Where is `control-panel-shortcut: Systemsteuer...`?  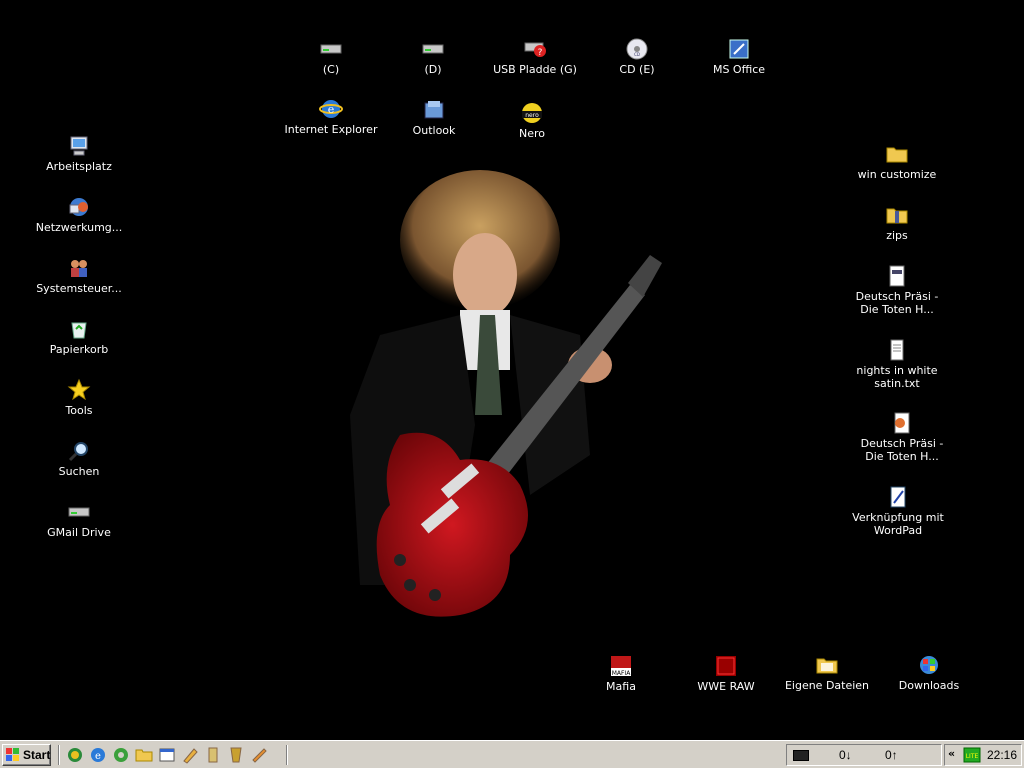 control-panel-shortcut: Systemsteuer... is located at coordinates (79, 275).